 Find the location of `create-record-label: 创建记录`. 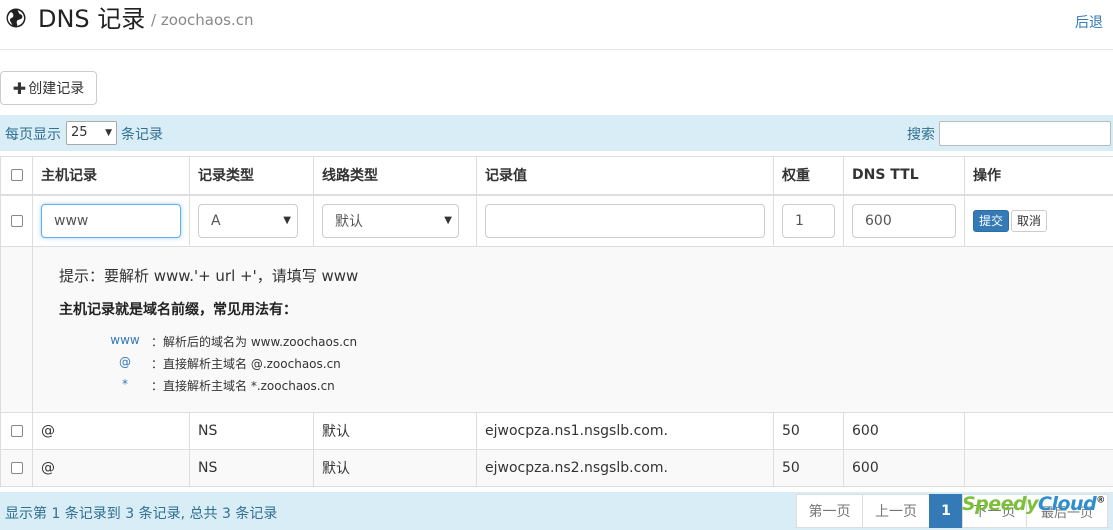

create-record-label: 创建记录 is located at coordinates (56, 89).